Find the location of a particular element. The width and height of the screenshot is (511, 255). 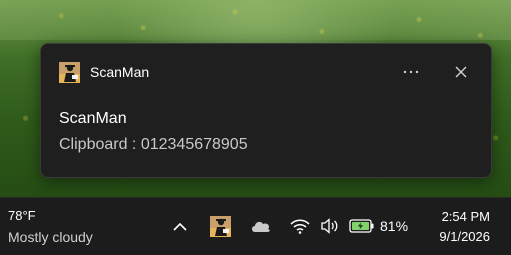

wifi-icon is located at coordinates (300, 226).